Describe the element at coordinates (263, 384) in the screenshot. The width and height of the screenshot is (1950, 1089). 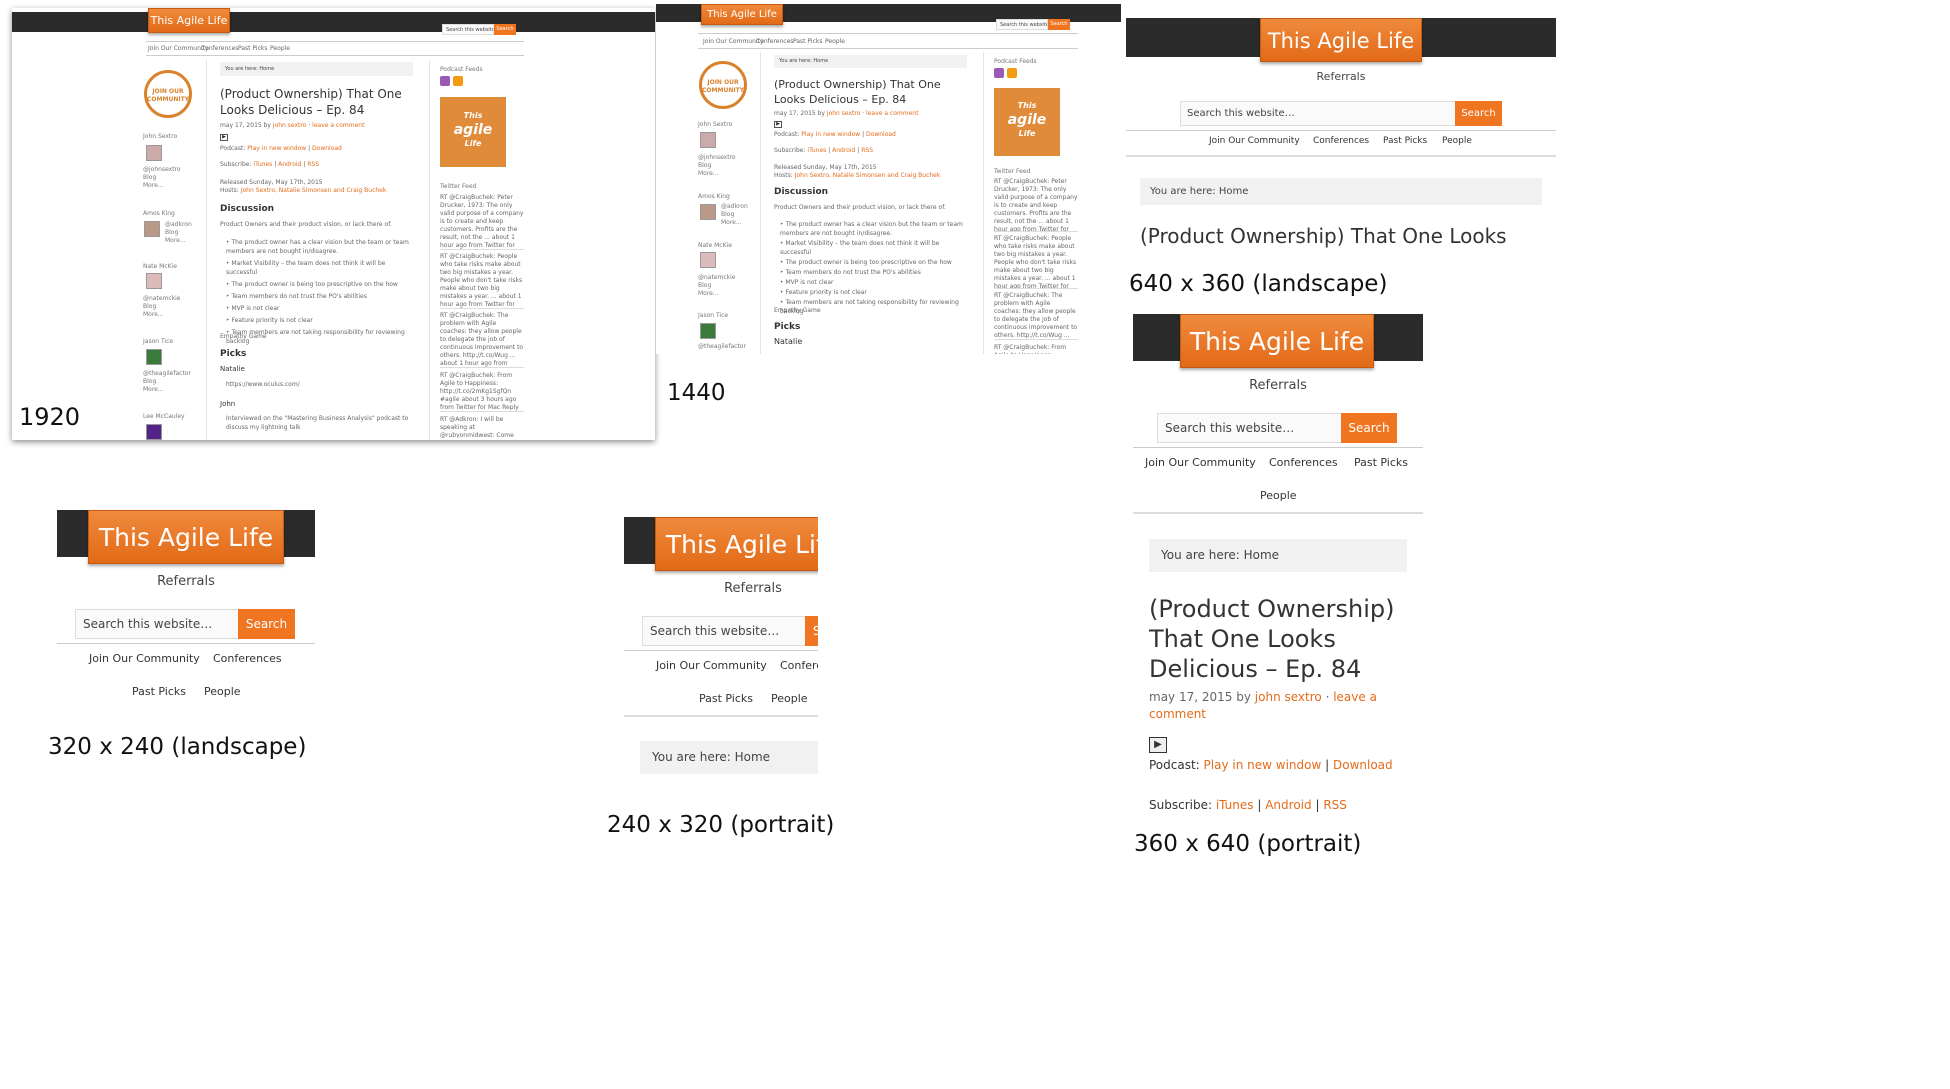
I see `oculus-link: https://www.oculus.com/` at that location.